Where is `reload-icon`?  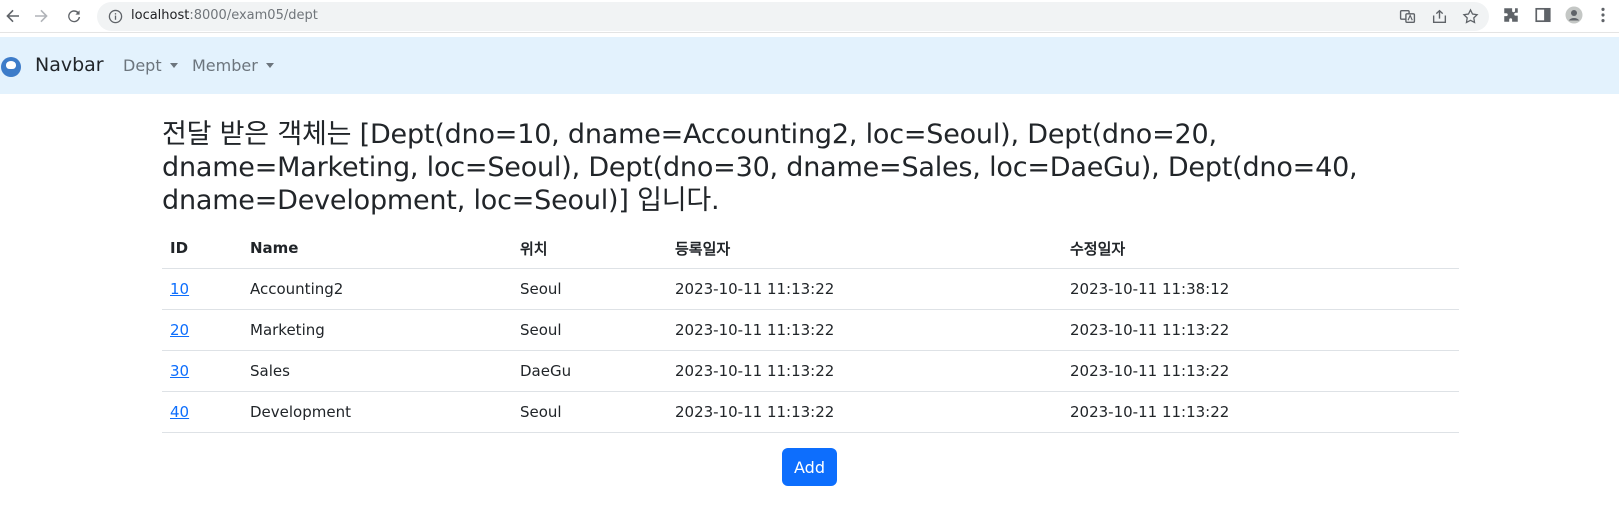
reload-icon is located at coordinates (74, 16).